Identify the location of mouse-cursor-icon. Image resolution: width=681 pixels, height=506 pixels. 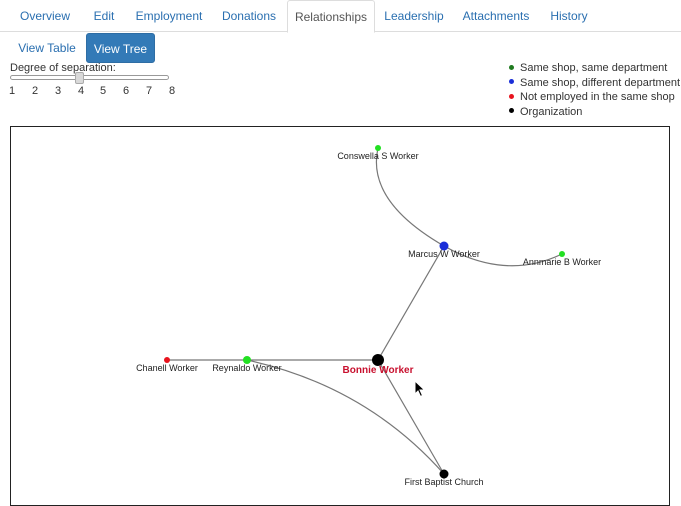
(420, 389).